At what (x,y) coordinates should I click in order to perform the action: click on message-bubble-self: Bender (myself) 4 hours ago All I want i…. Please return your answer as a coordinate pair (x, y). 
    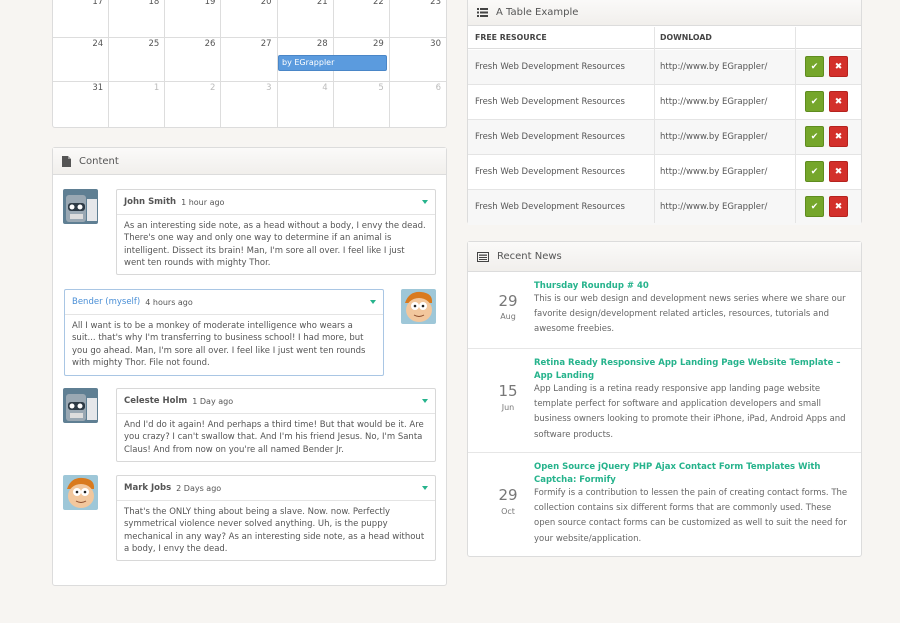
    Looking at the image, I should click on (224, 332).